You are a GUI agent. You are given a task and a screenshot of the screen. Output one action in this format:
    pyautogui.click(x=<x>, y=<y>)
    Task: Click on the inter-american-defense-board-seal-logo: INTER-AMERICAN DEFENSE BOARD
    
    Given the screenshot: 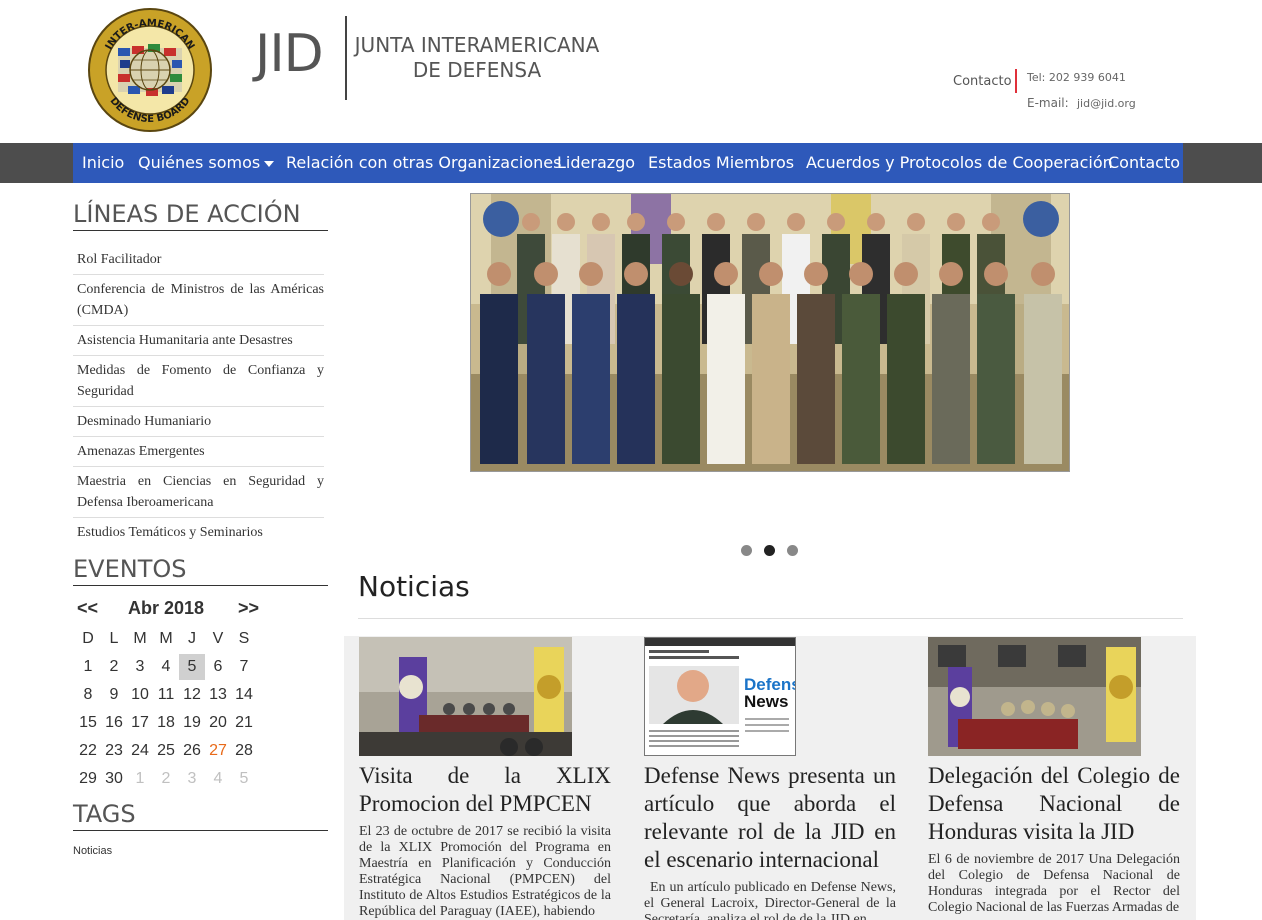 What is the action you would take?
    pyautogui.click(x=150, y=70)
    